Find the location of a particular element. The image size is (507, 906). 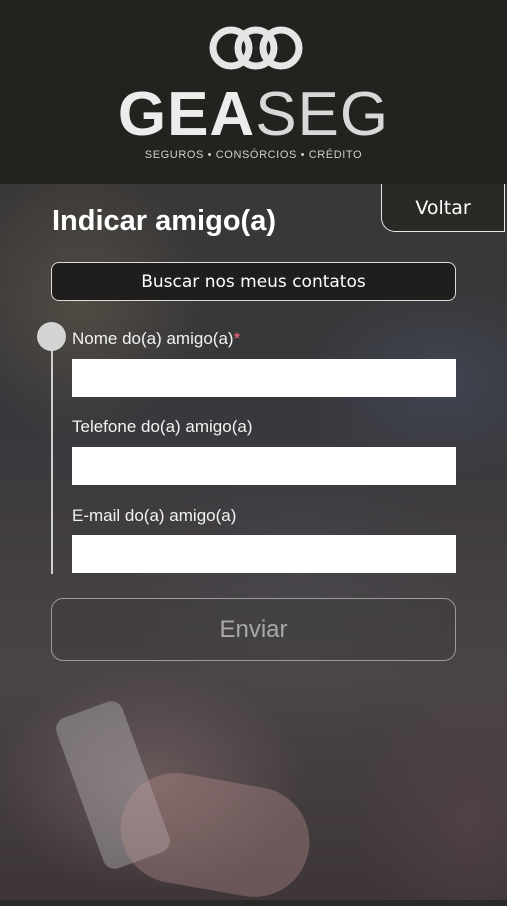

form-timeline-dot is located at coordinates (51, 336).